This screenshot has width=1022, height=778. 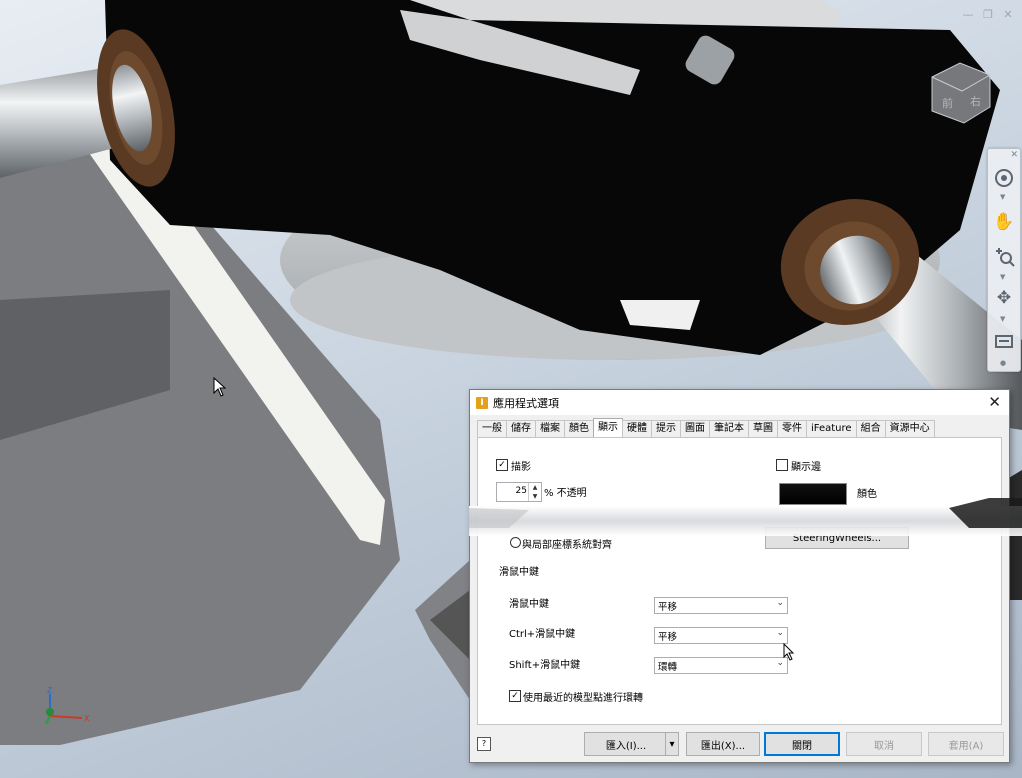 I want to click on inventor-app-icon: I, so click(x=482, y=402).